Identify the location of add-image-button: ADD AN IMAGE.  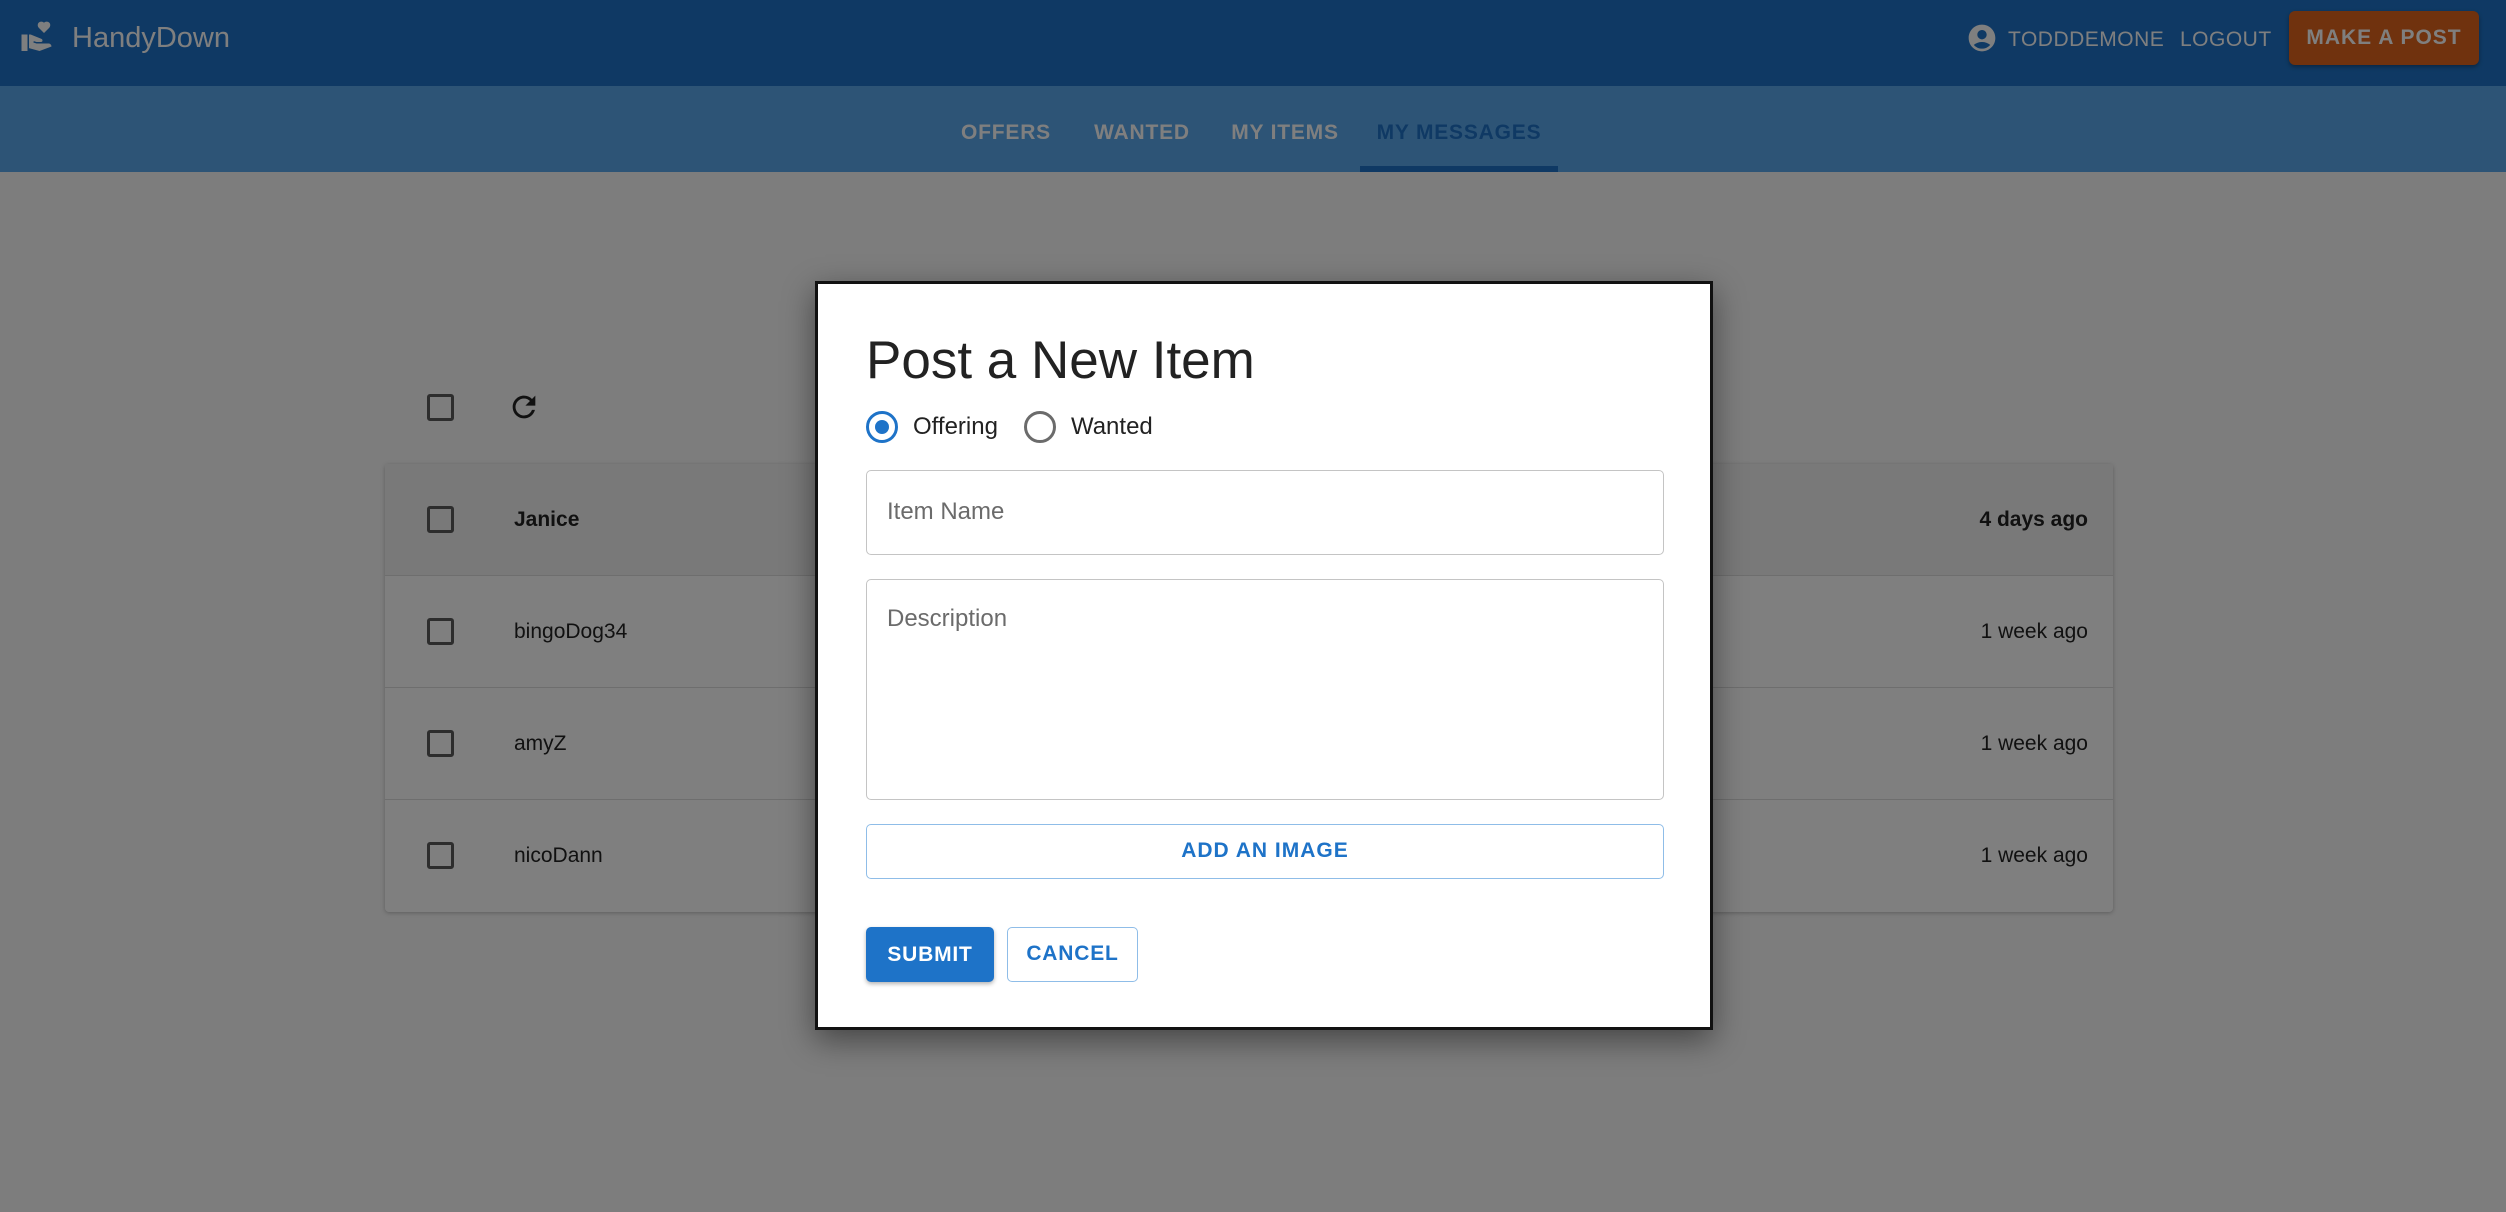
(1265, 851).